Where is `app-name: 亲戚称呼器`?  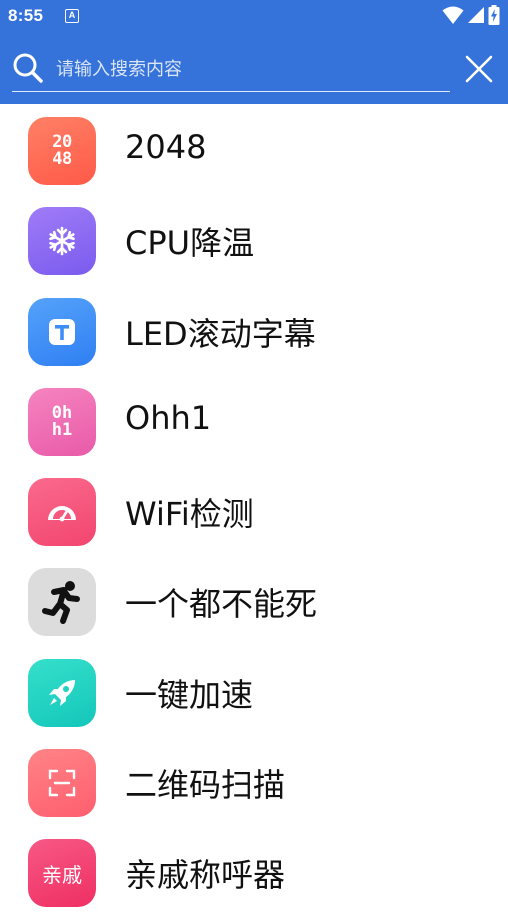 app-name: 亲戚称呼器 is located at coordinates (205, 875).